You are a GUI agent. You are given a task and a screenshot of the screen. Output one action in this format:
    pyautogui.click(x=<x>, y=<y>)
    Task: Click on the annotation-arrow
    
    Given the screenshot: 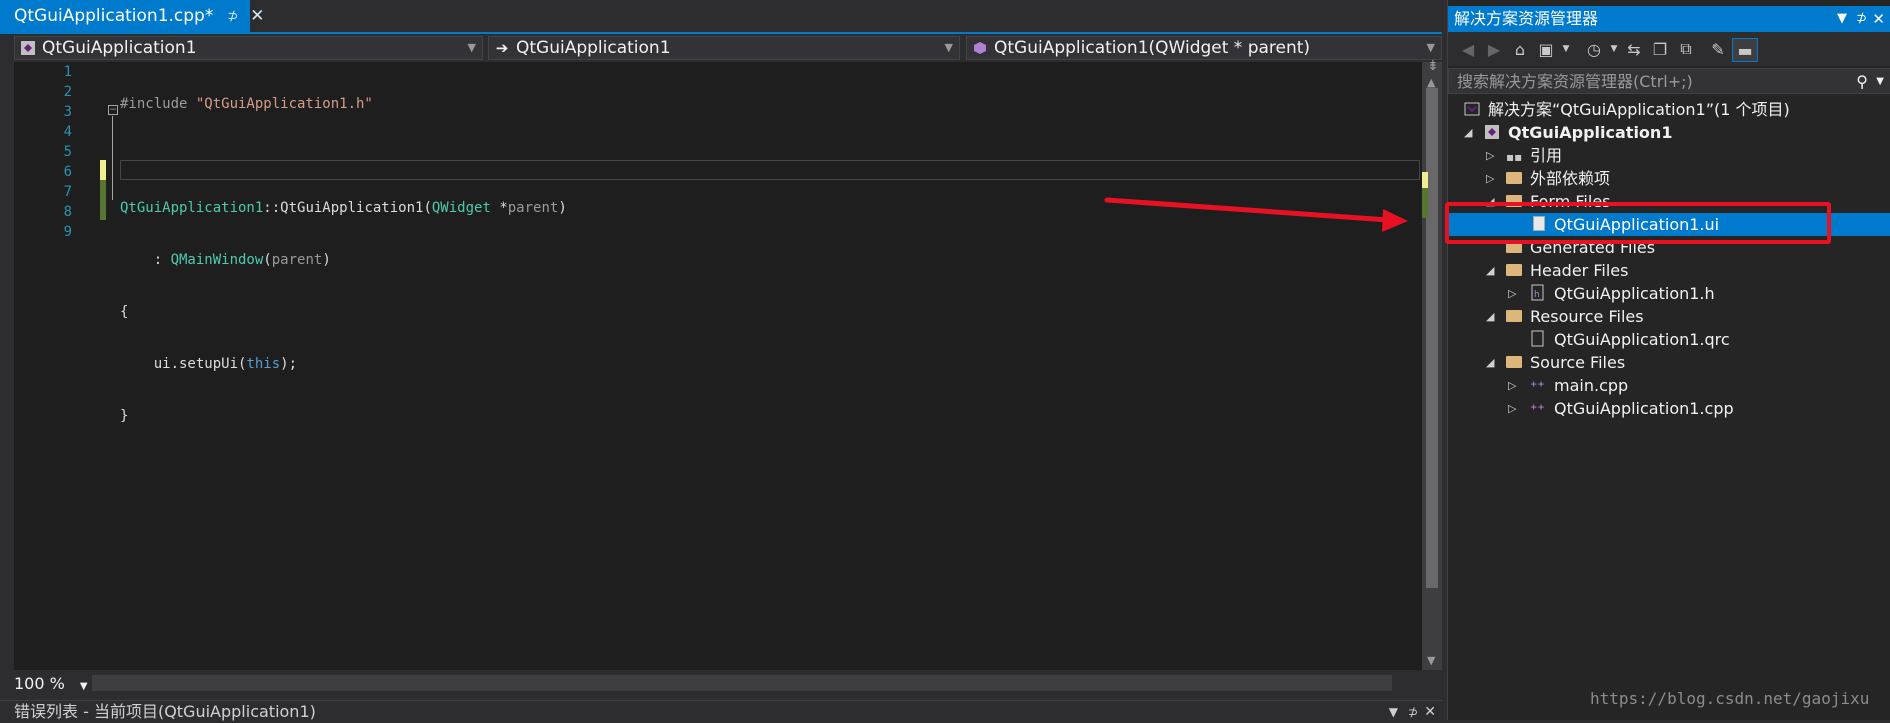 What is the action you would take?
    pyautogui.click(x=1256, y=214)
    